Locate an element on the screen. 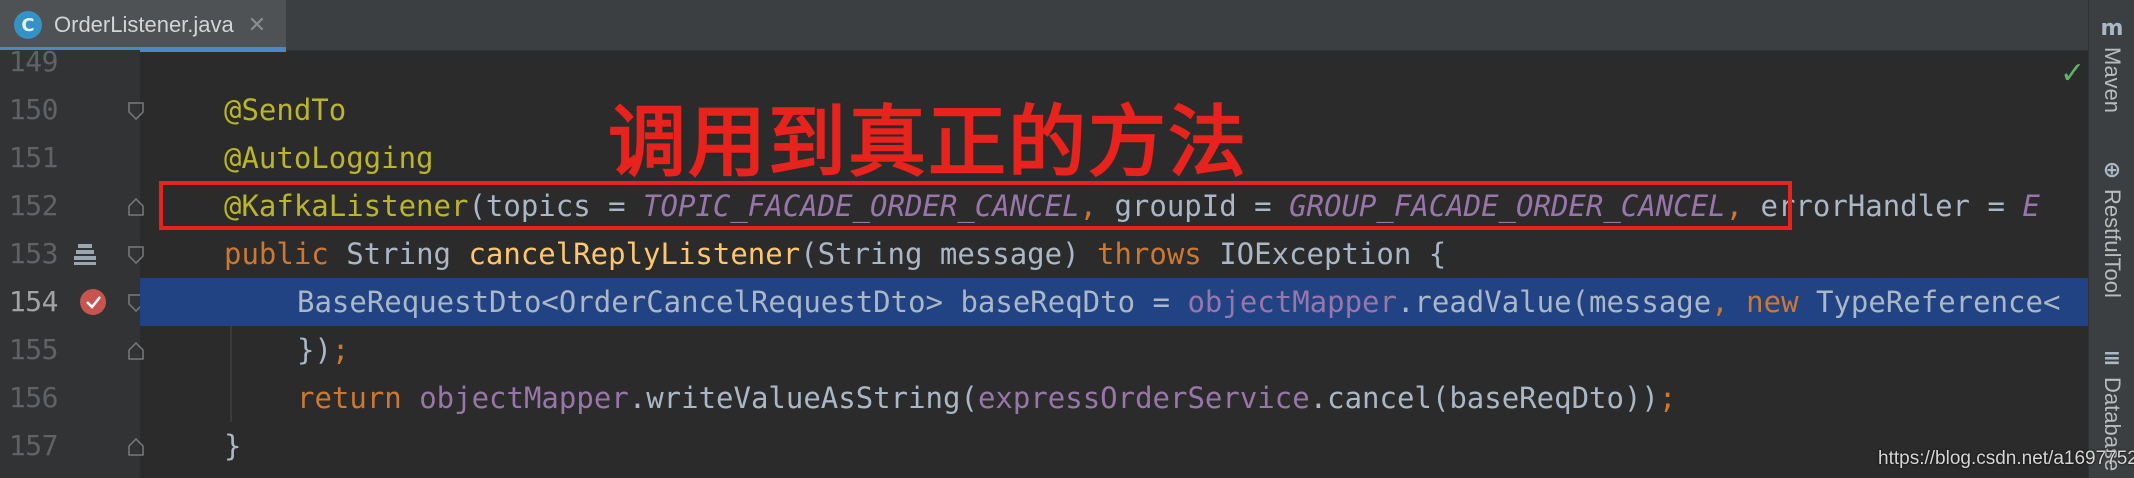 This screenshot has width=2134, height=478. class-icon: C is located at coordinates (28, 25).